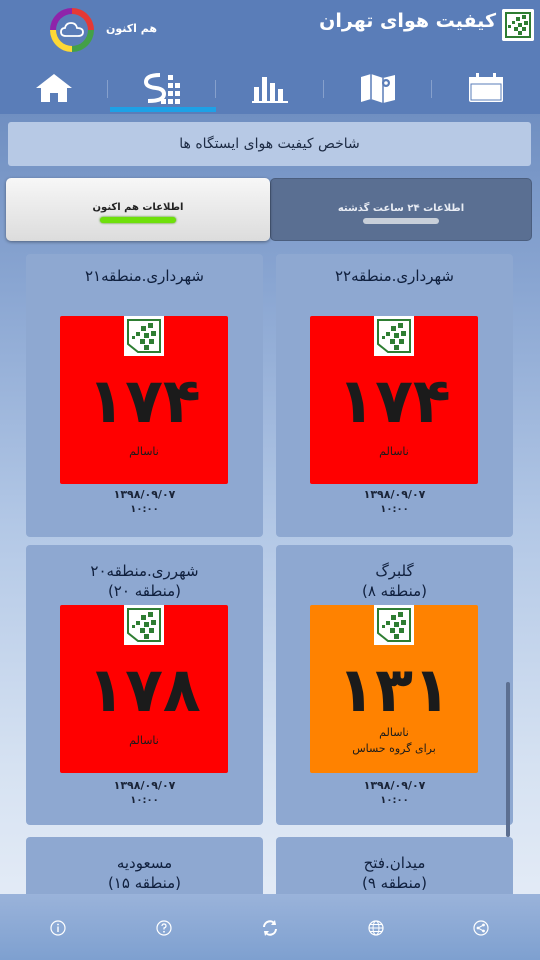 This screenshot has width=540, height=960. I want to click on app-logo-icon, so click(518, 25).